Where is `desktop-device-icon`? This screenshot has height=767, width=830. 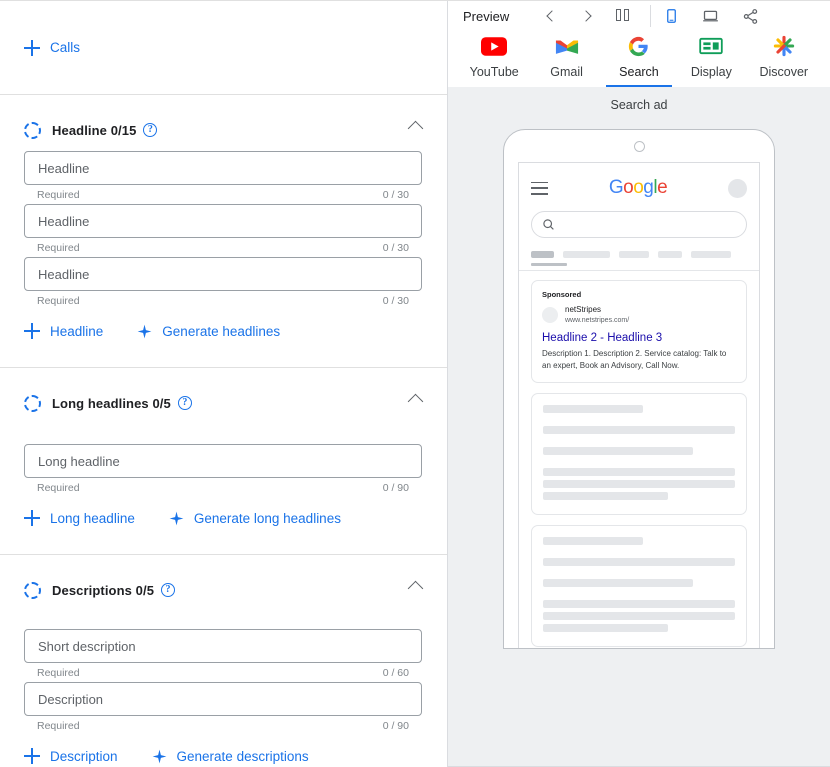 desktop-device-icon is located at coordinates (710, 16).